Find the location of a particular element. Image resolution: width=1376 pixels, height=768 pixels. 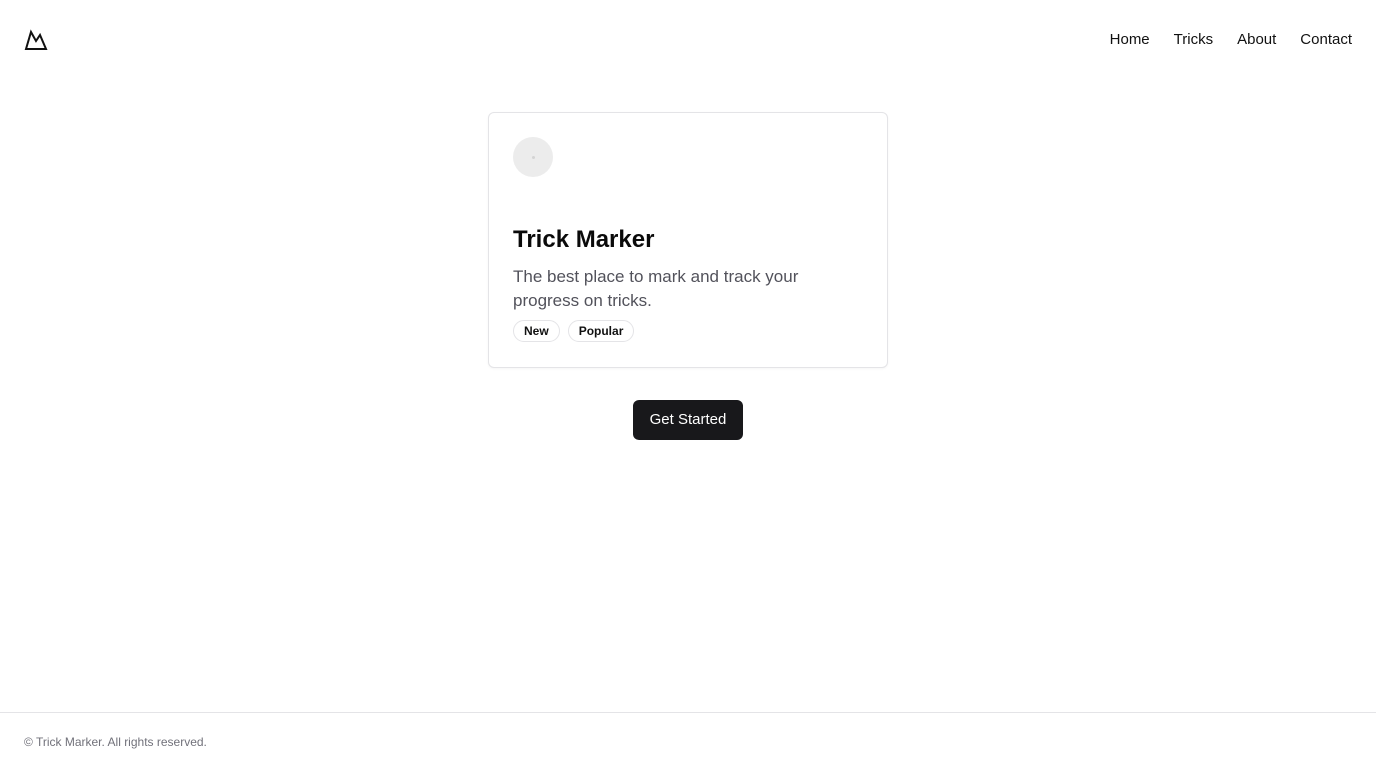

avatar-placeholder-icon is located at coordinates (533, 157).